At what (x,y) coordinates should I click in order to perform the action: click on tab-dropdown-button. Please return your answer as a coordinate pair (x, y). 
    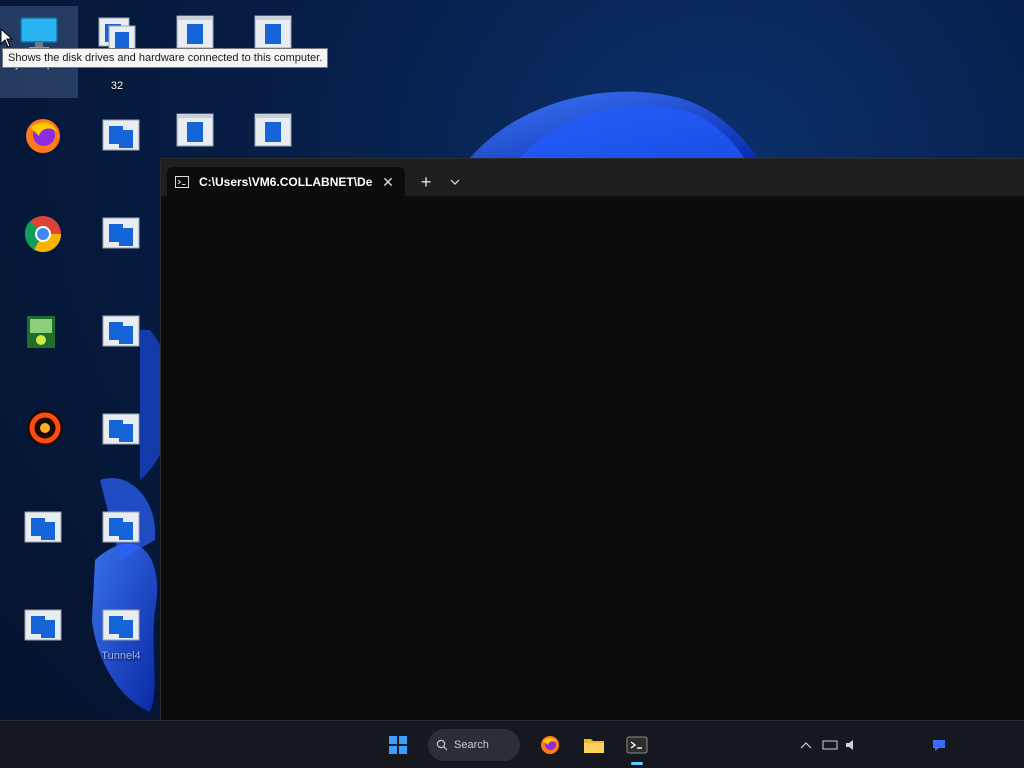
    Looking at the image, I should click on (455, 182).